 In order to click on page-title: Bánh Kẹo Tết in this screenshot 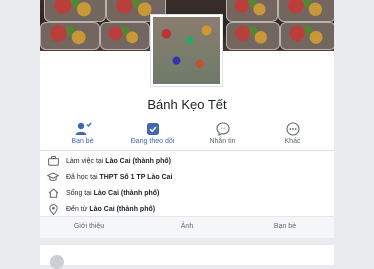, I will do `click(187, 104)`.